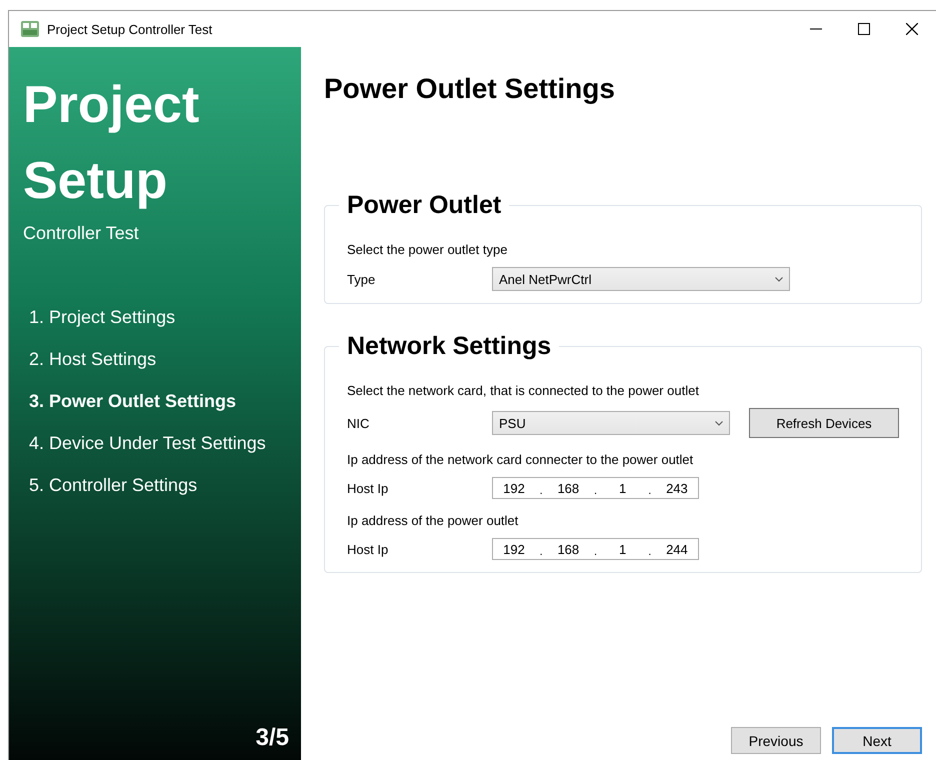 Image resolution: width=936 pixels, height=760 pixels. What do you see at coordinates (111, 105) in the screenshot?
I see `sidebar-title: Project` at bounding box center [111, 105].